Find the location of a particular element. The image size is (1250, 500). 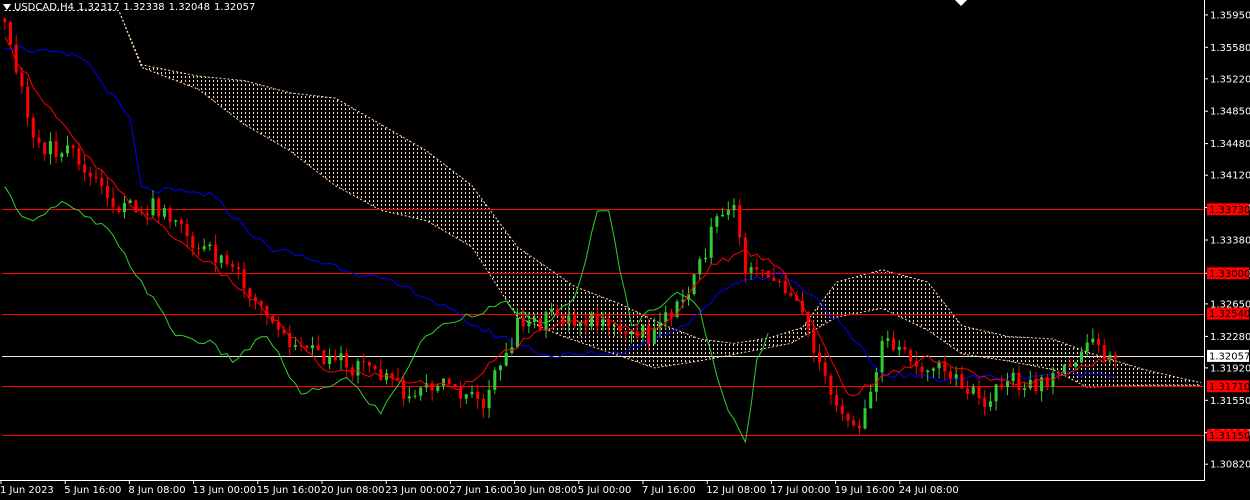

level-tag-label: 1.31150 is located at coordinates (1229, 436).